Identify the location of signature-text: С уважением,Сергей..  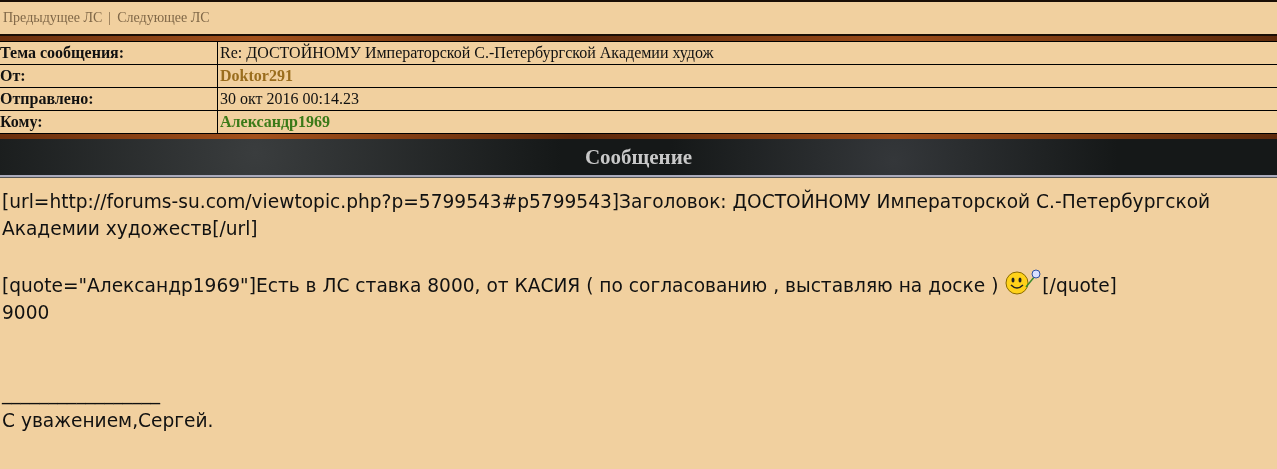
(108, 420).